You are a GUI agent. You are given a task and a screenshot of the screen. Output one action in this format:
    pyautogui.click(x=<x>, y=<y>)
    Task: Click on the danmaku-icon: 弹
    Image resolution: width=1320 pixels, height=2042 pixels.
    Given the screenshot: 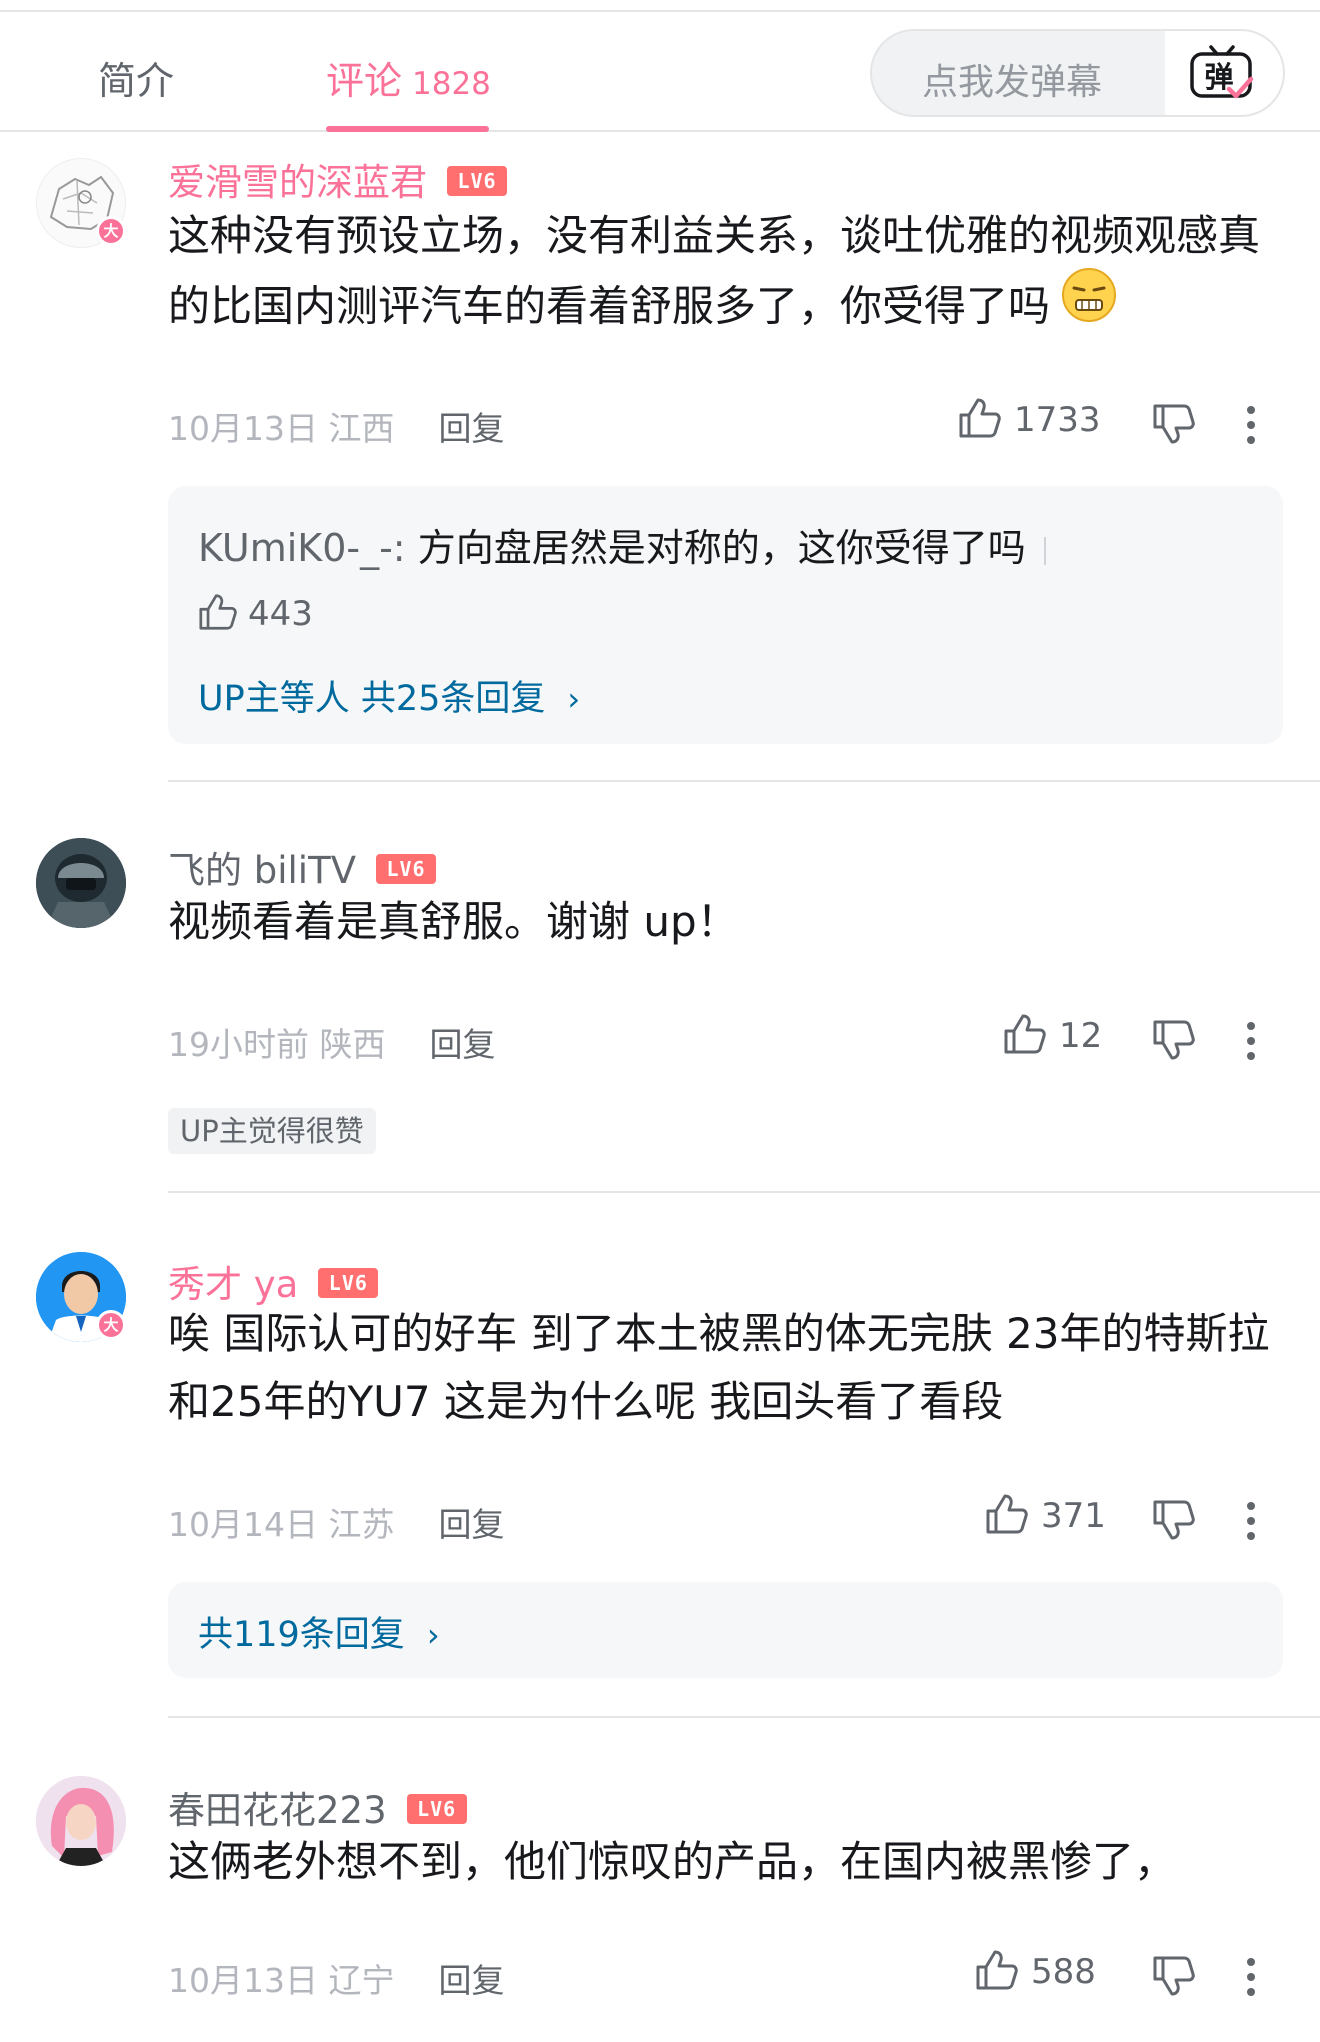 What is the action you would take?
    pyautogui.click(x=1222, y=72)
    